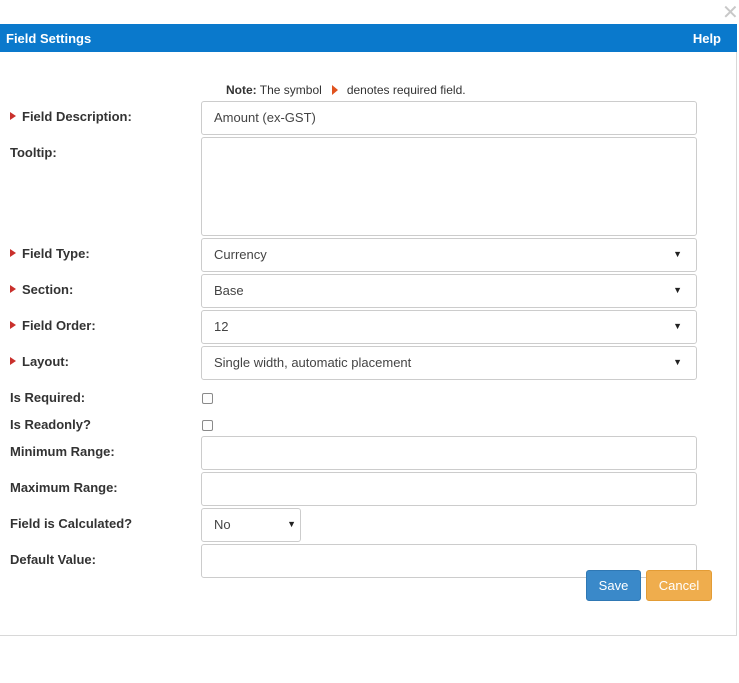  I want to click on minimum-range-input, so click(449, 453).